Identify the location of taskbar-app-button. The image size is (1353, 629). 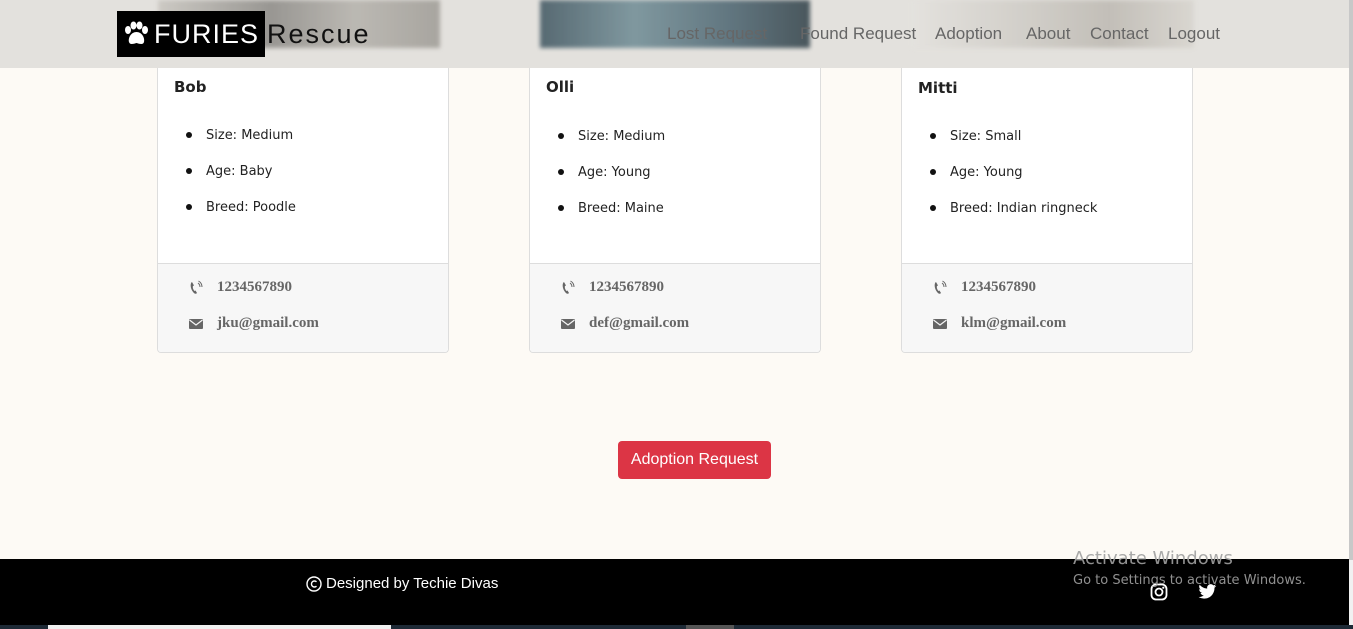
(710, 627).